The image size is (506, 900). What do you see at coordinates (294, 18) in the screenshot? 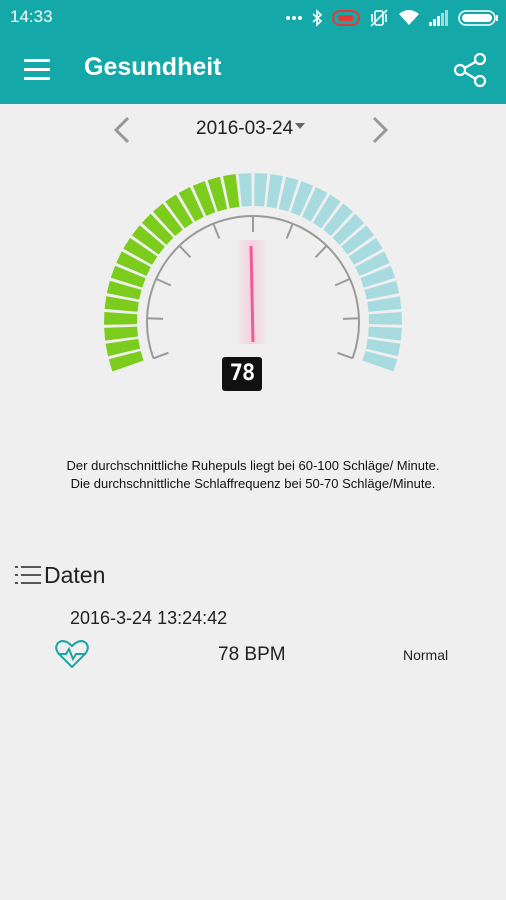
I see `dots-icon` at bounding box center [294, 18].